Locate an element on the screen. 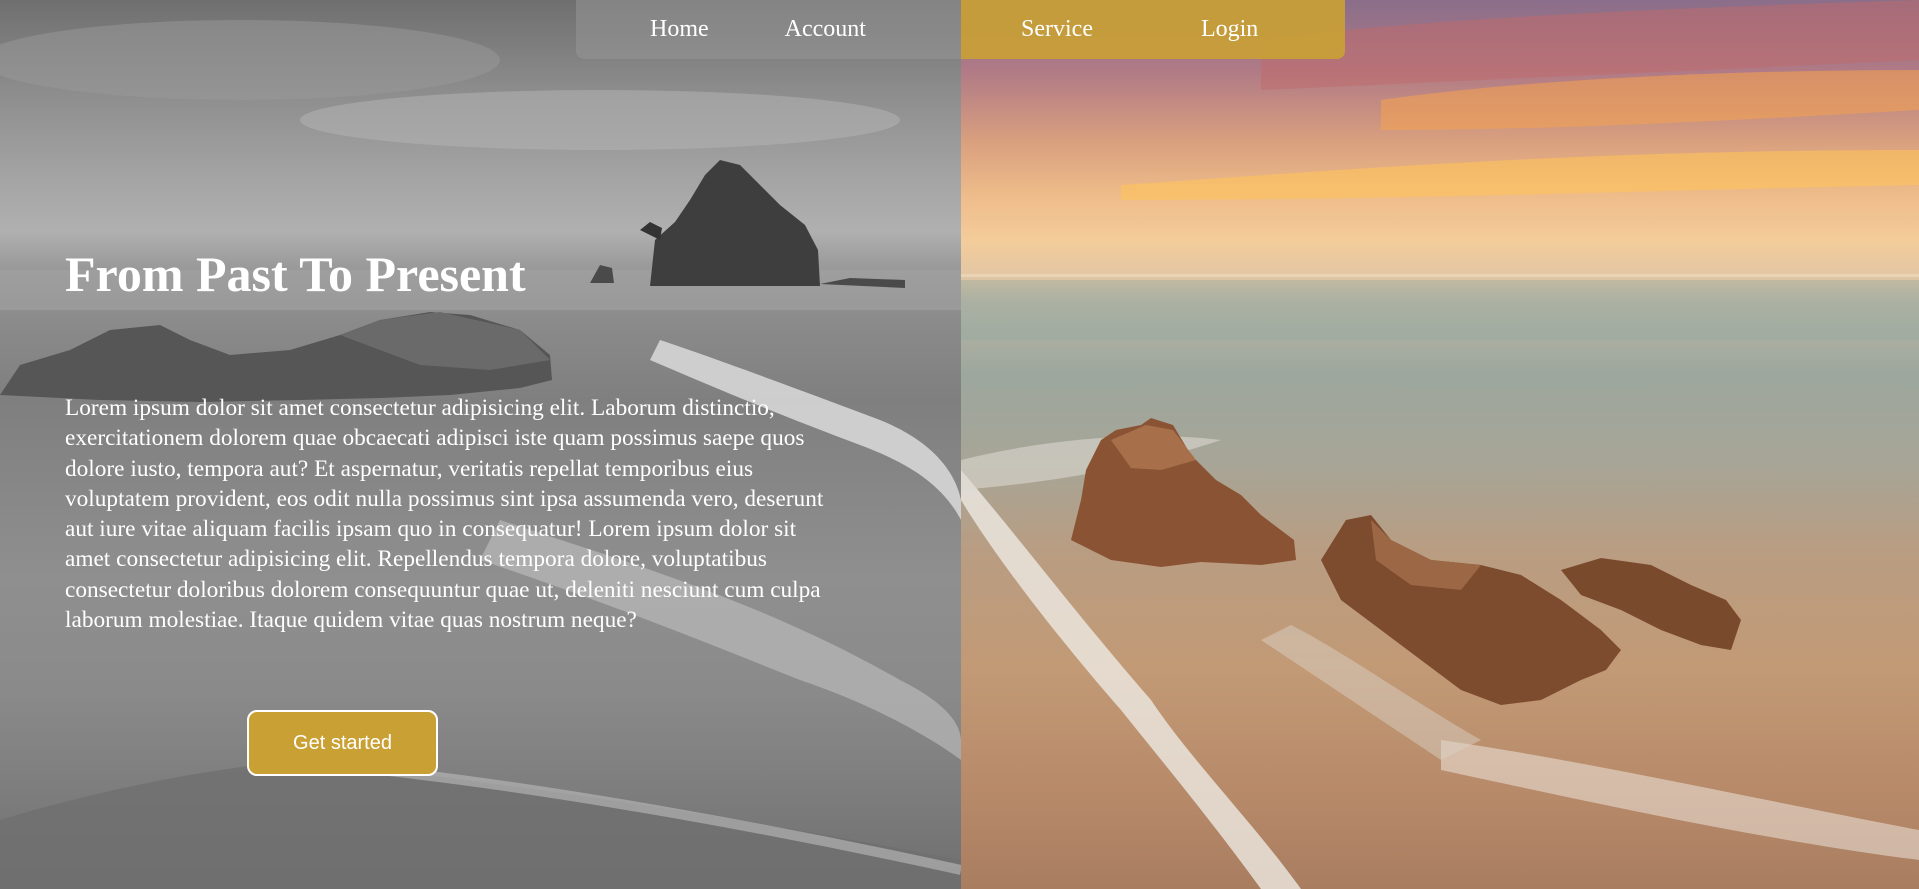  nav-left-panel: Home Account is located at coordinates (768, 29).